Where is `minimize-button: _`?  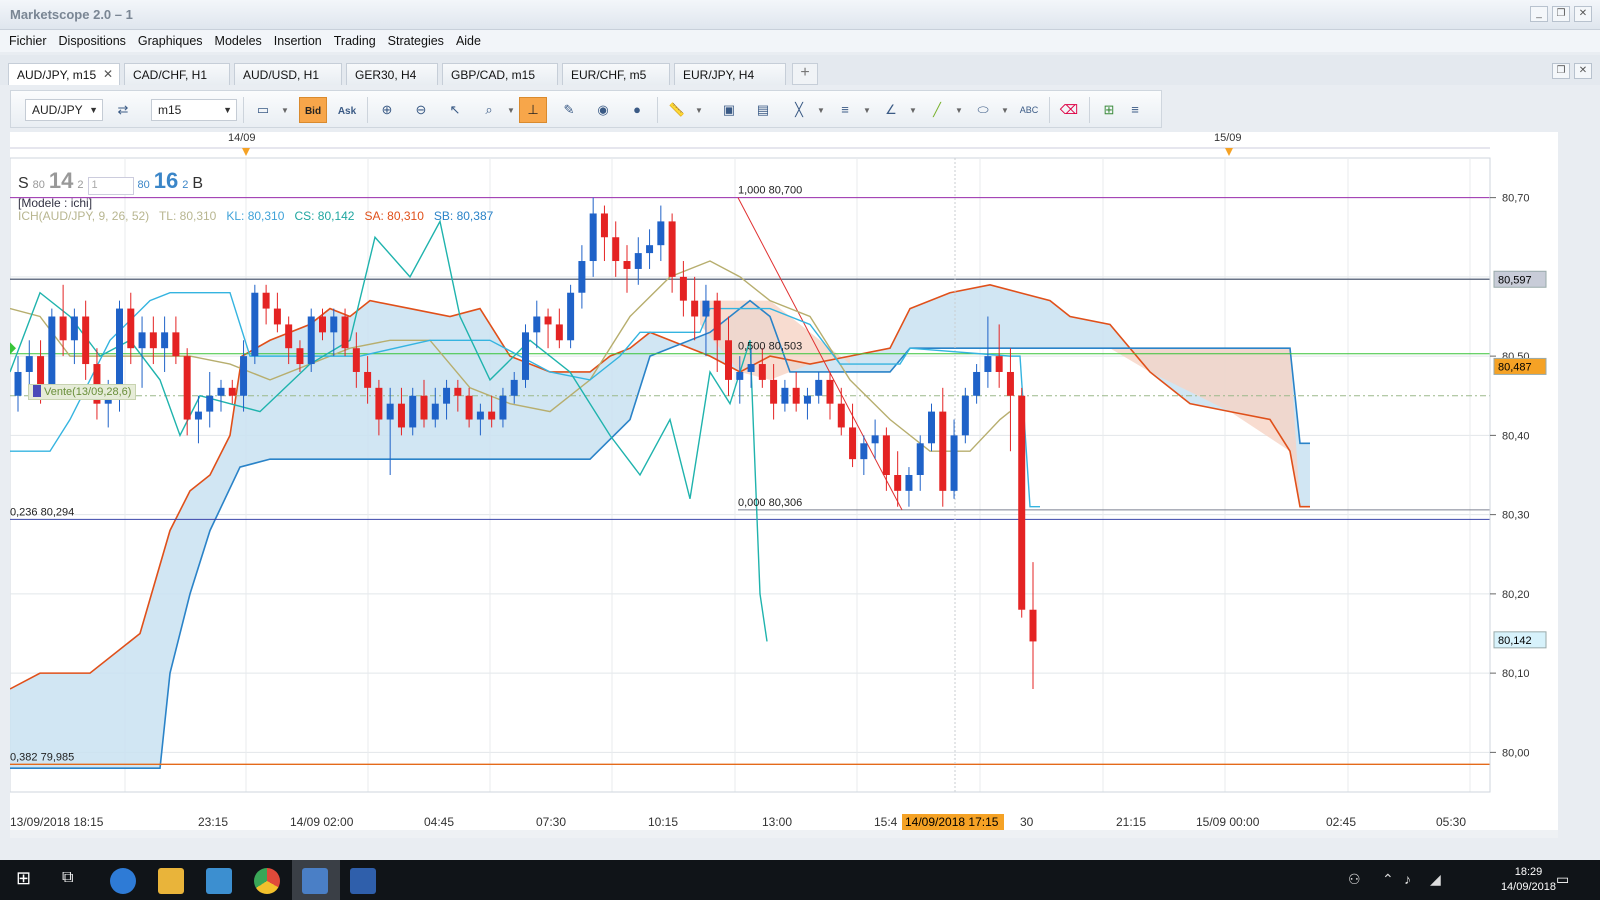 minimize-button: _ is located at coordinates (1539, 14).